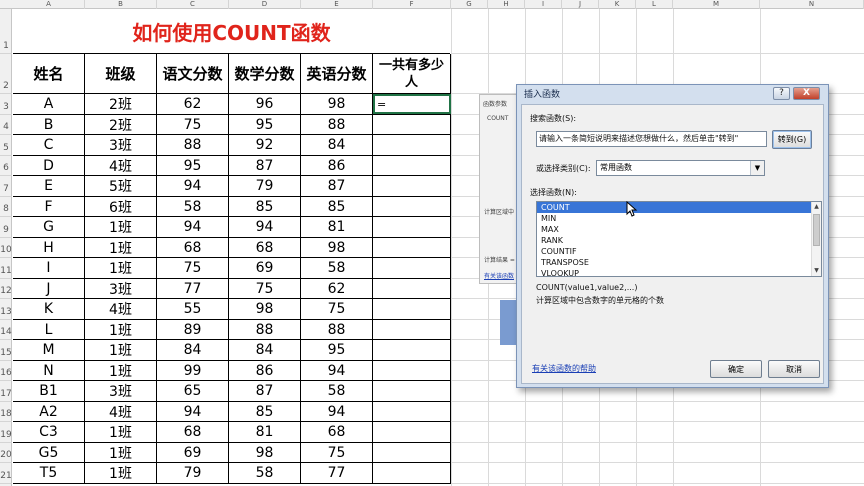 This screenshot has height=486, width=864. Describe the element at coordinates (6, 268) in the screenshot. I see `row-header: 11` at that location.